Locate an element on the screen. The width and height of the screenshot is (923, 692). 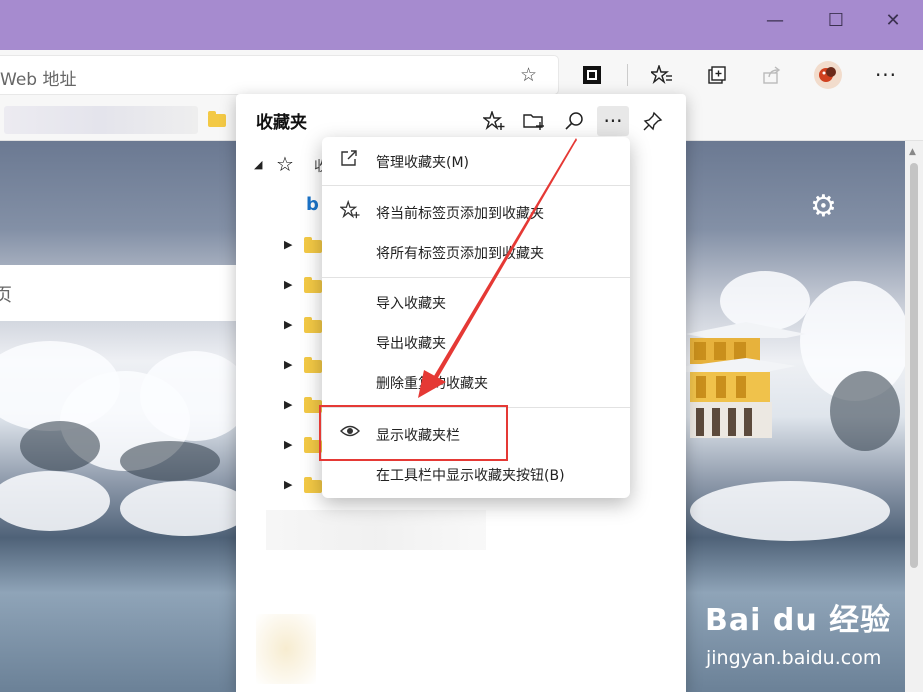
menu-item-label: 管理收藏夹(M) is located at coordinates (423, 163).